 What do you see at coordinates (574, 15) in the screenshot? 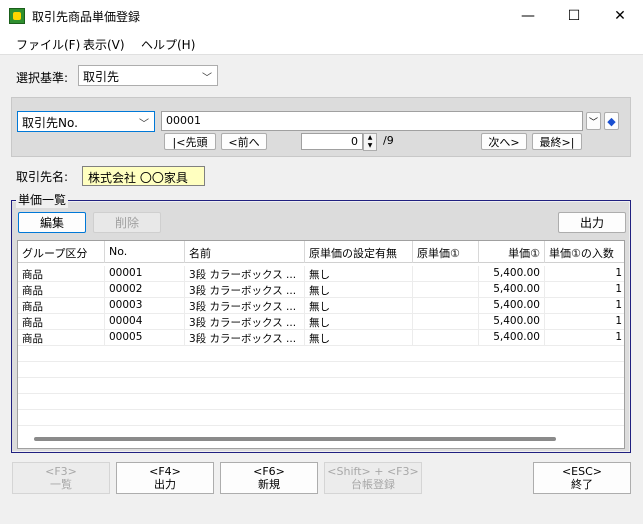
I see `maximize-button: ☐` at bounding box center [574, 15].